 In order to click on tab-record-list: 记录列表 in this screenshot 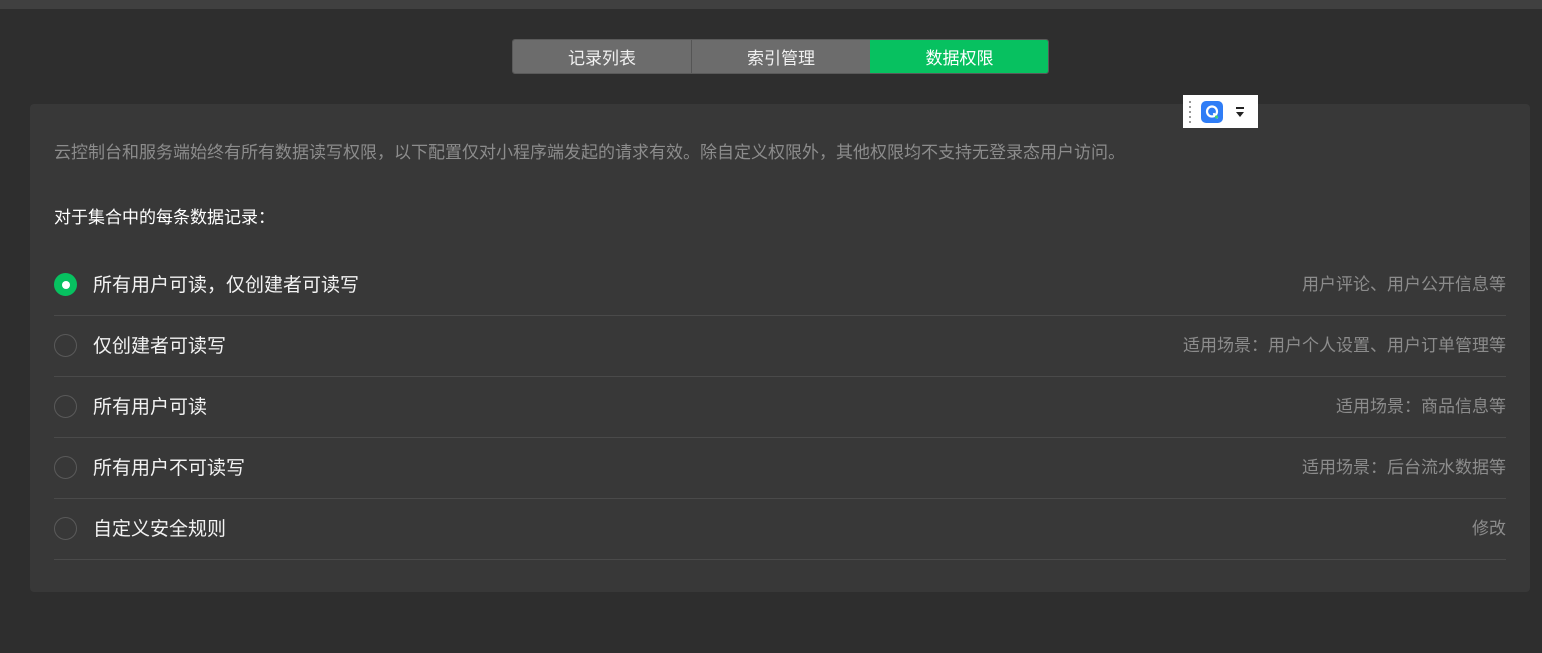, I will do `click(602, 56)`.